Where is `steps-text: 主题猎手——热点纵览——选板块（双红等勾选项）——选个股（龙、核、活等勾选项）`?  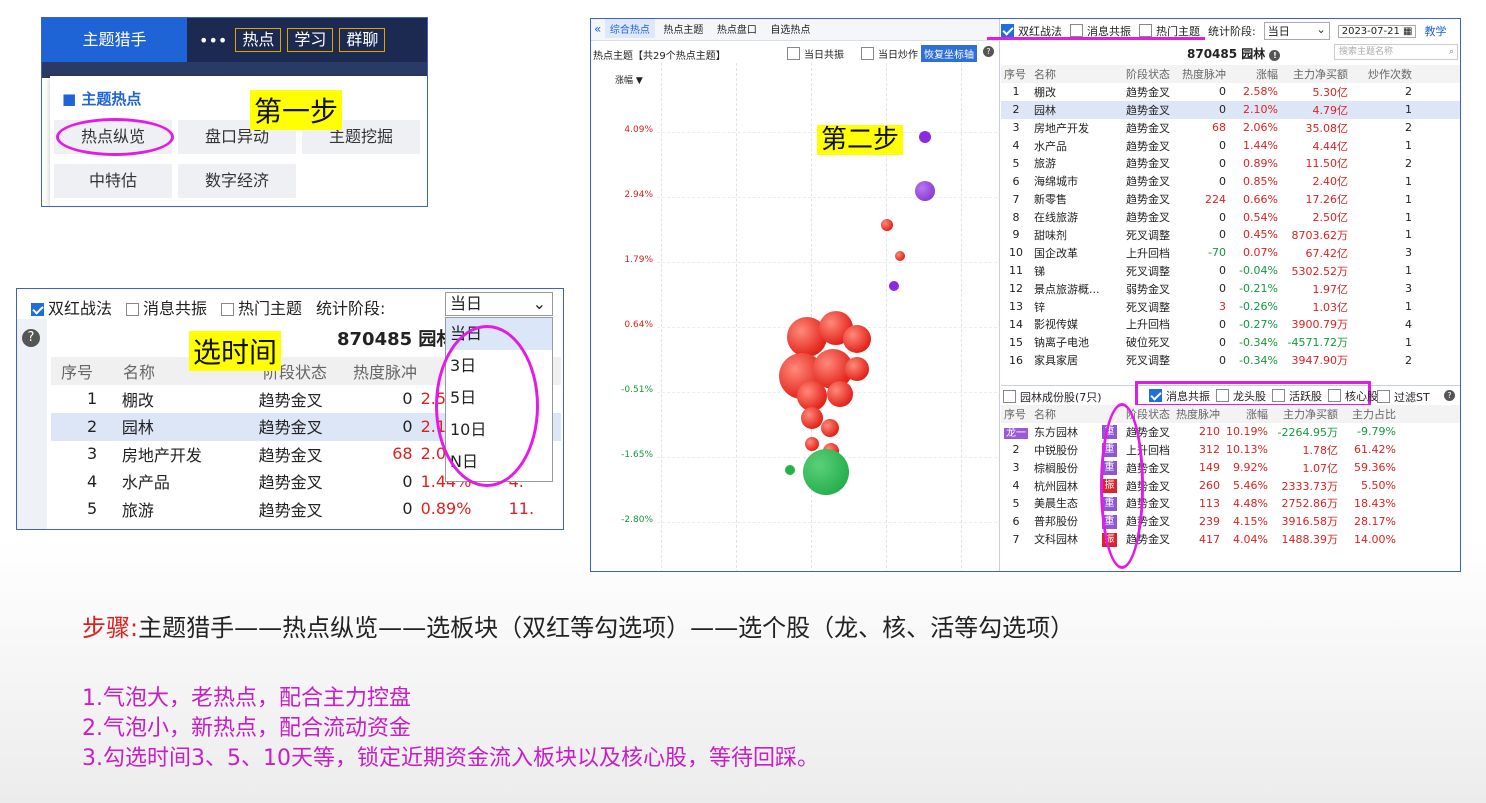
steps-text: 主题猎手——热点纵览——选板块（双红等勾选项）——选个股（龙、核、活等勾选项） is located at coordinates (606, 628).